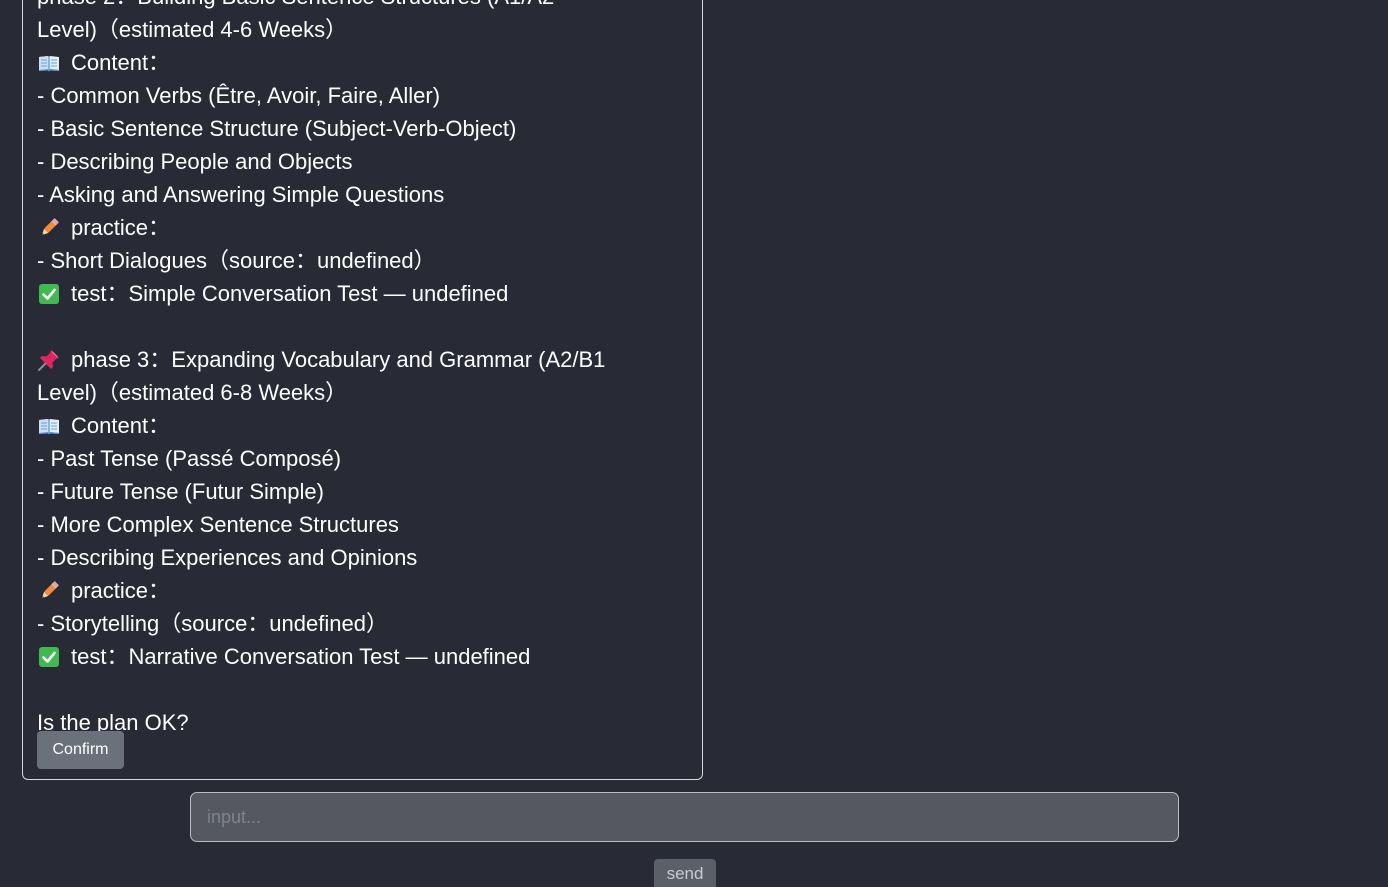 The width and height of the screenshot is (1388, 887). I want to click on message-line: - Short Dialogues（source：undefined）, so click(367, 260).